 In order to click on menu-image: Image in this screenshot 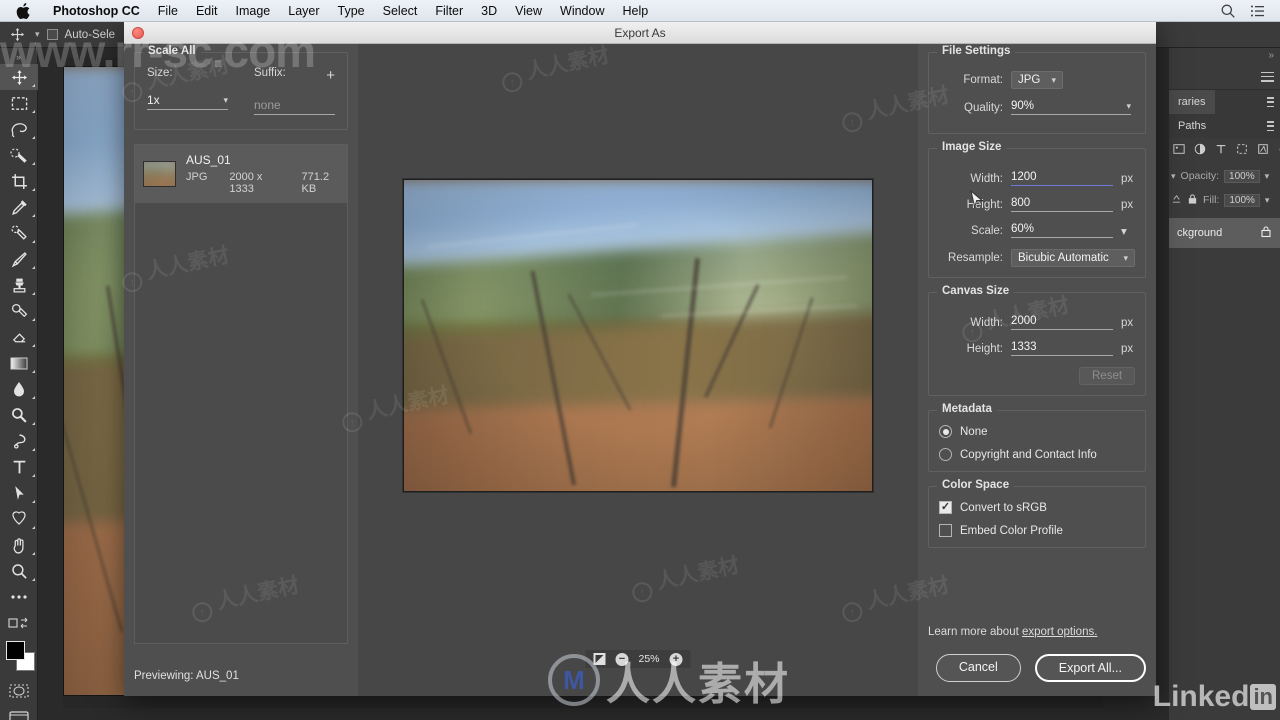, I will do `click(253, 11)`.